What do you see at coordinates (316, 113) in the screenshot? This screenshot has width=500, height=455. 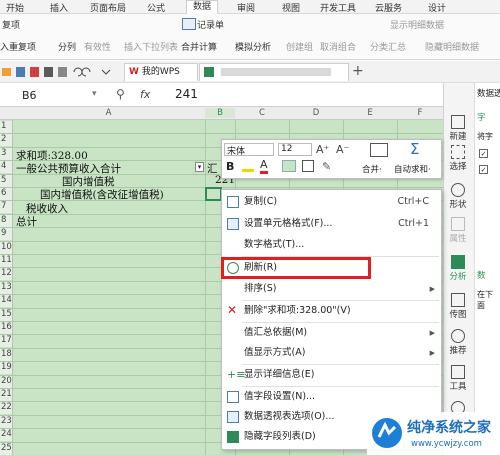 I see `col-header-d: D` at bounding box center [316, 113].